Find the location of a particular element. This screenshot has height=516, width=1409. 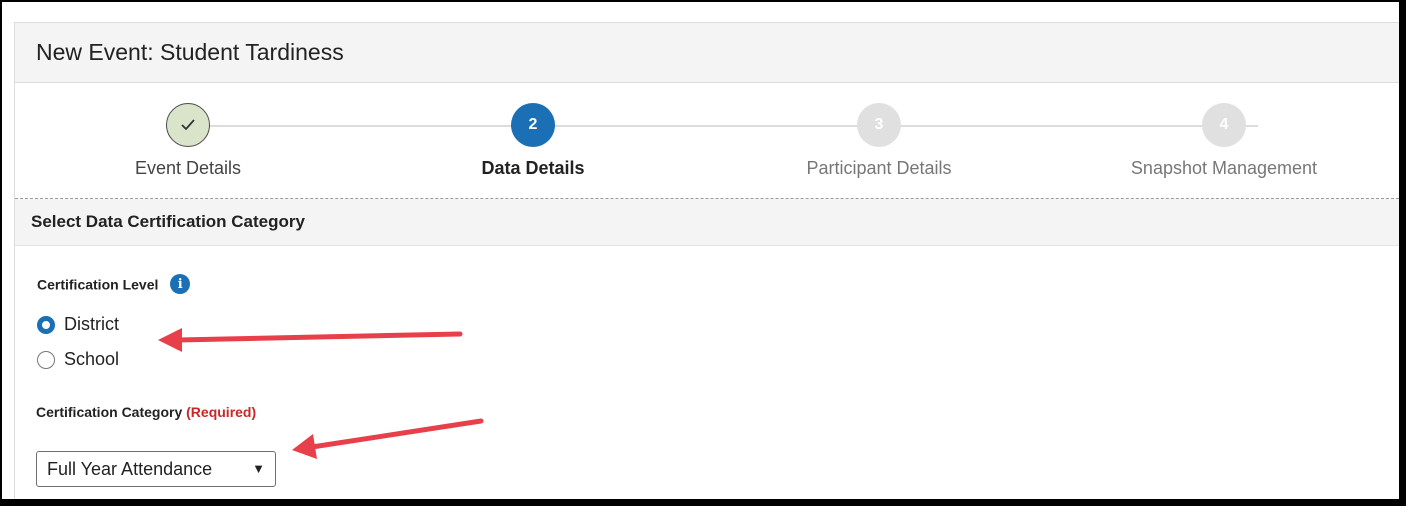

annotation-arrows is located at coordinates (321, 393).